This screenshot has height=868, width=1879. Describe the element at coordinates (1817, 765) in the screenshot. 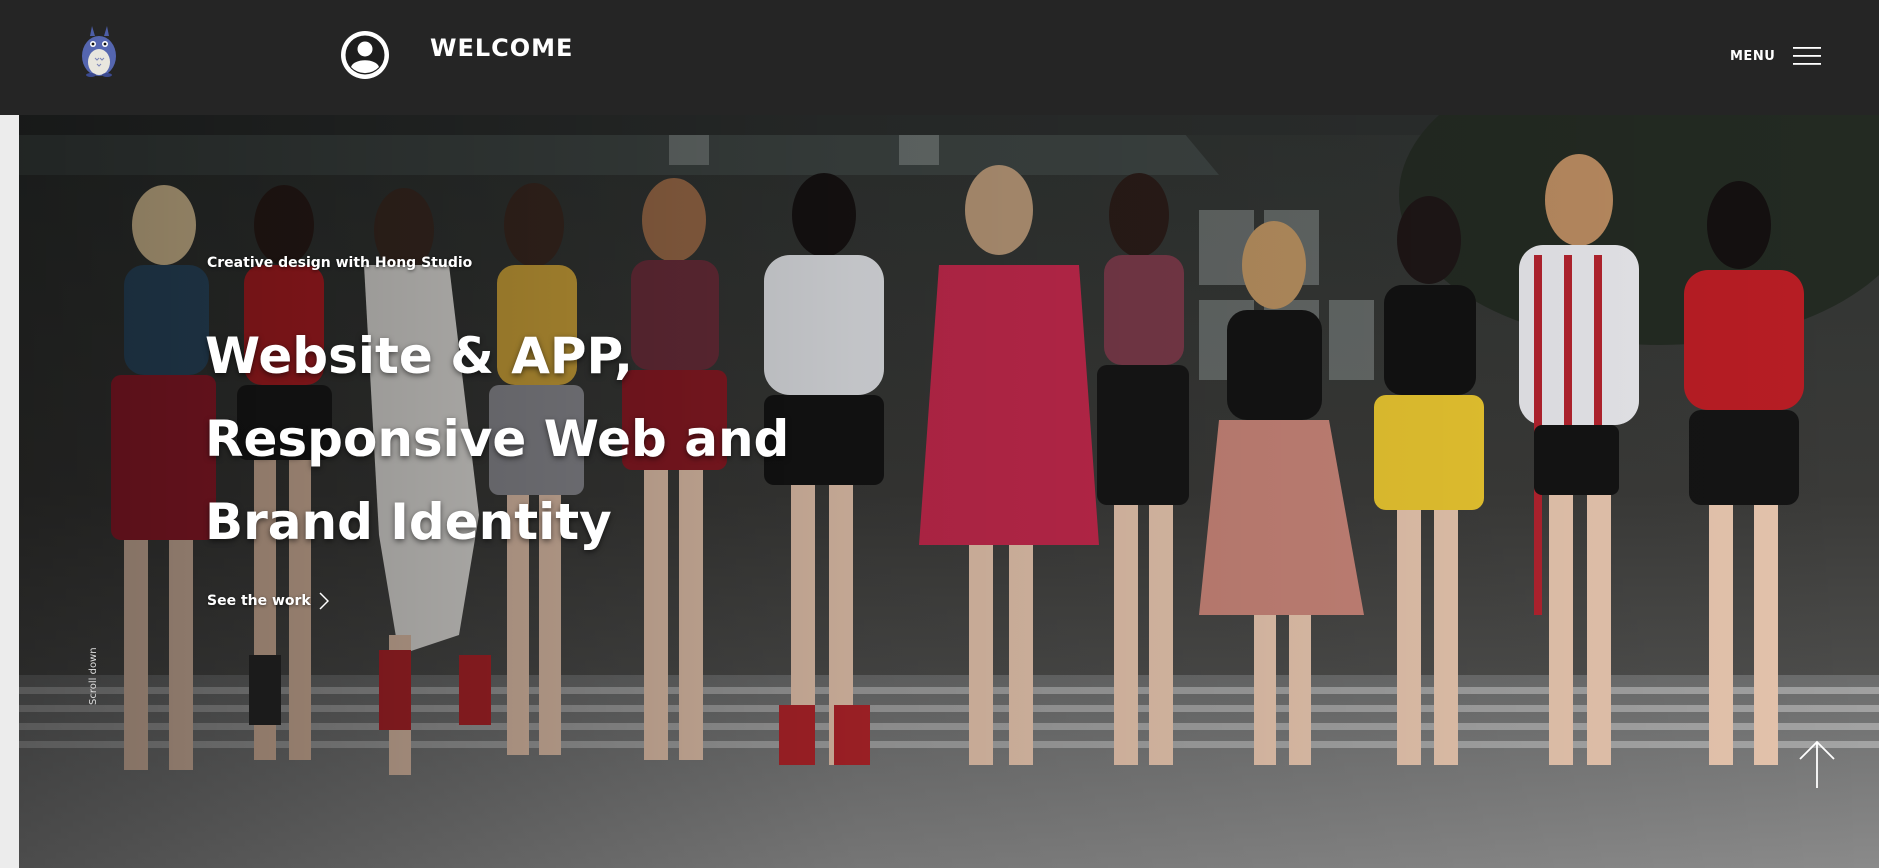

I see `arrow-up-icon` at that location.